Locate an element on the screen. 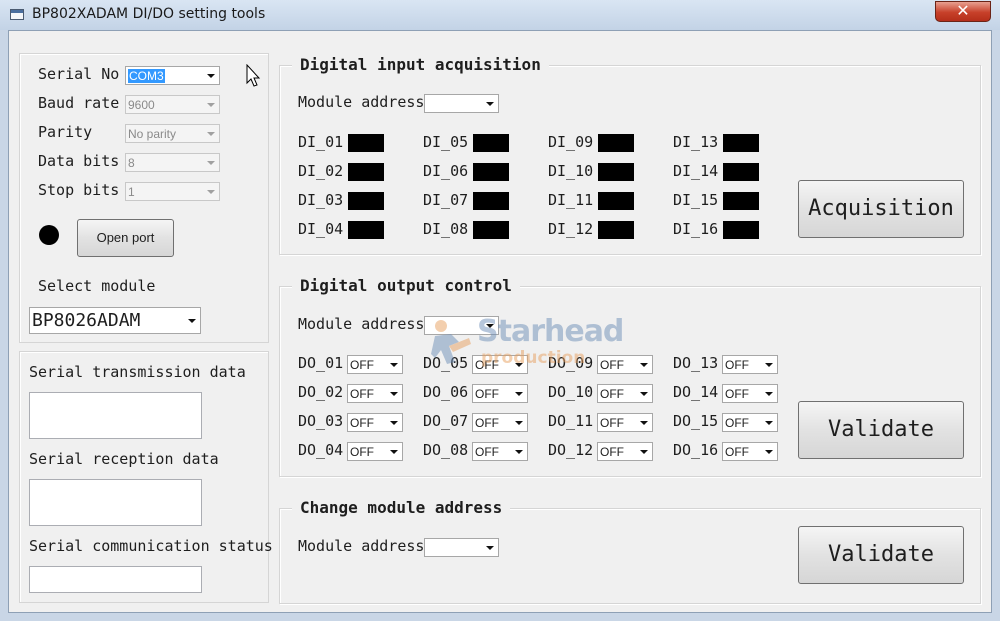  serial-no-label: Serial No is located at coordinates (79, 74).